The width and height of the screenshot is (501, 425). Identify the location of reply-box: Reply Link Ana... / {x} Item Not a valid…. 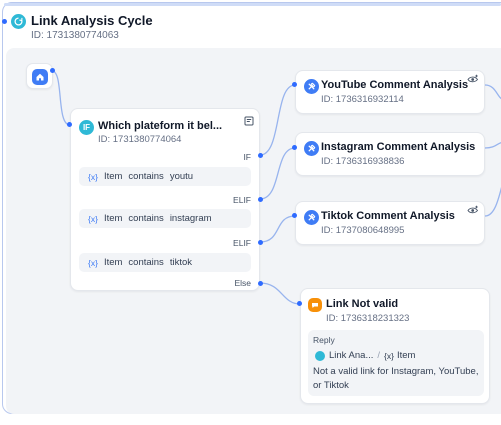
(396, 363).